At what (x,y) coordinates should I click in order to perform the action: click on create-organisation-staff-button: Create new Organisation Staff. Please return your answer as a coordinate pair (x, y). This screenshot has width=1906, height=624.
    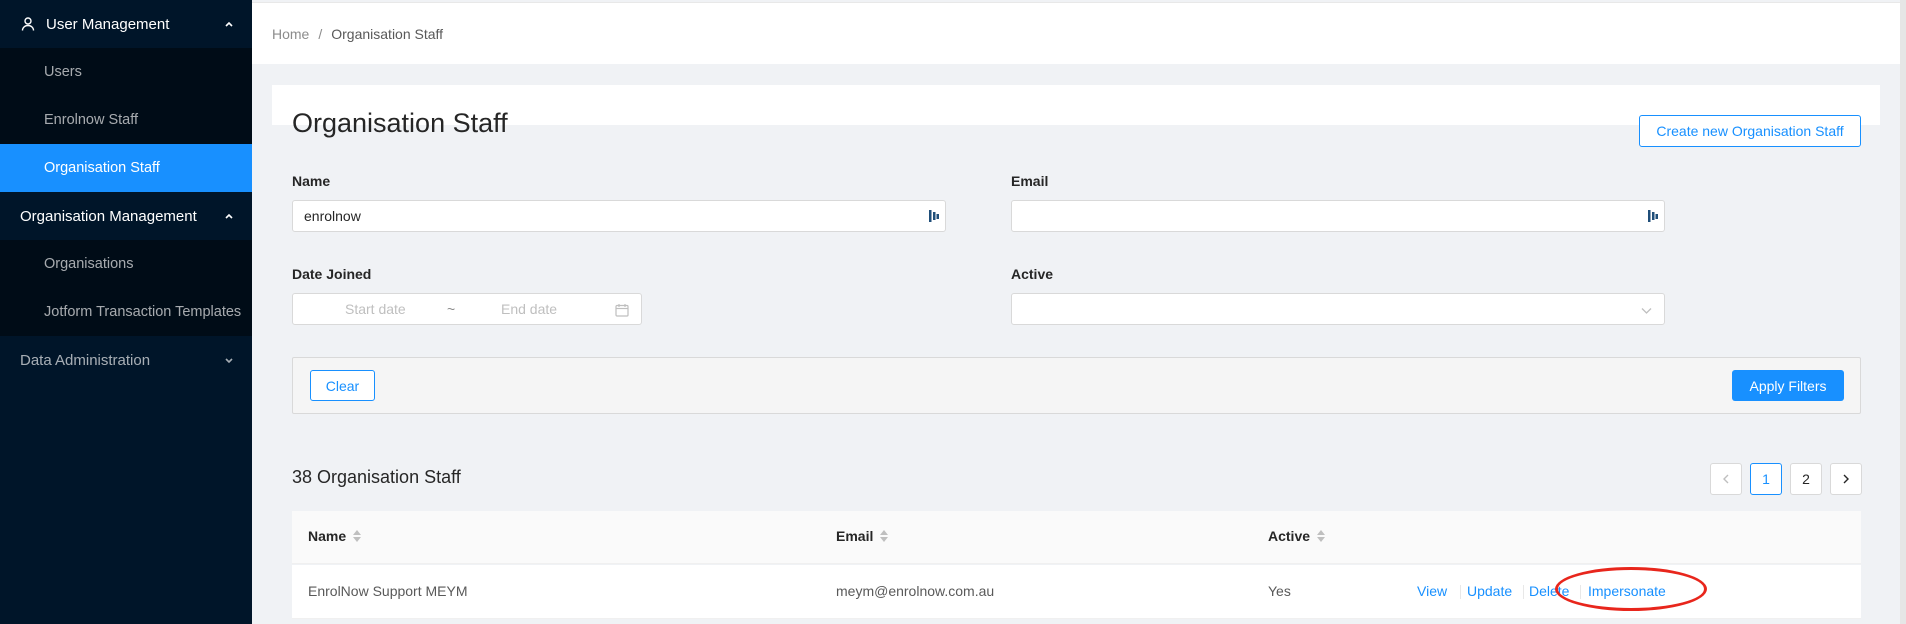
    Looking at the image, I should click on (1750, 131).